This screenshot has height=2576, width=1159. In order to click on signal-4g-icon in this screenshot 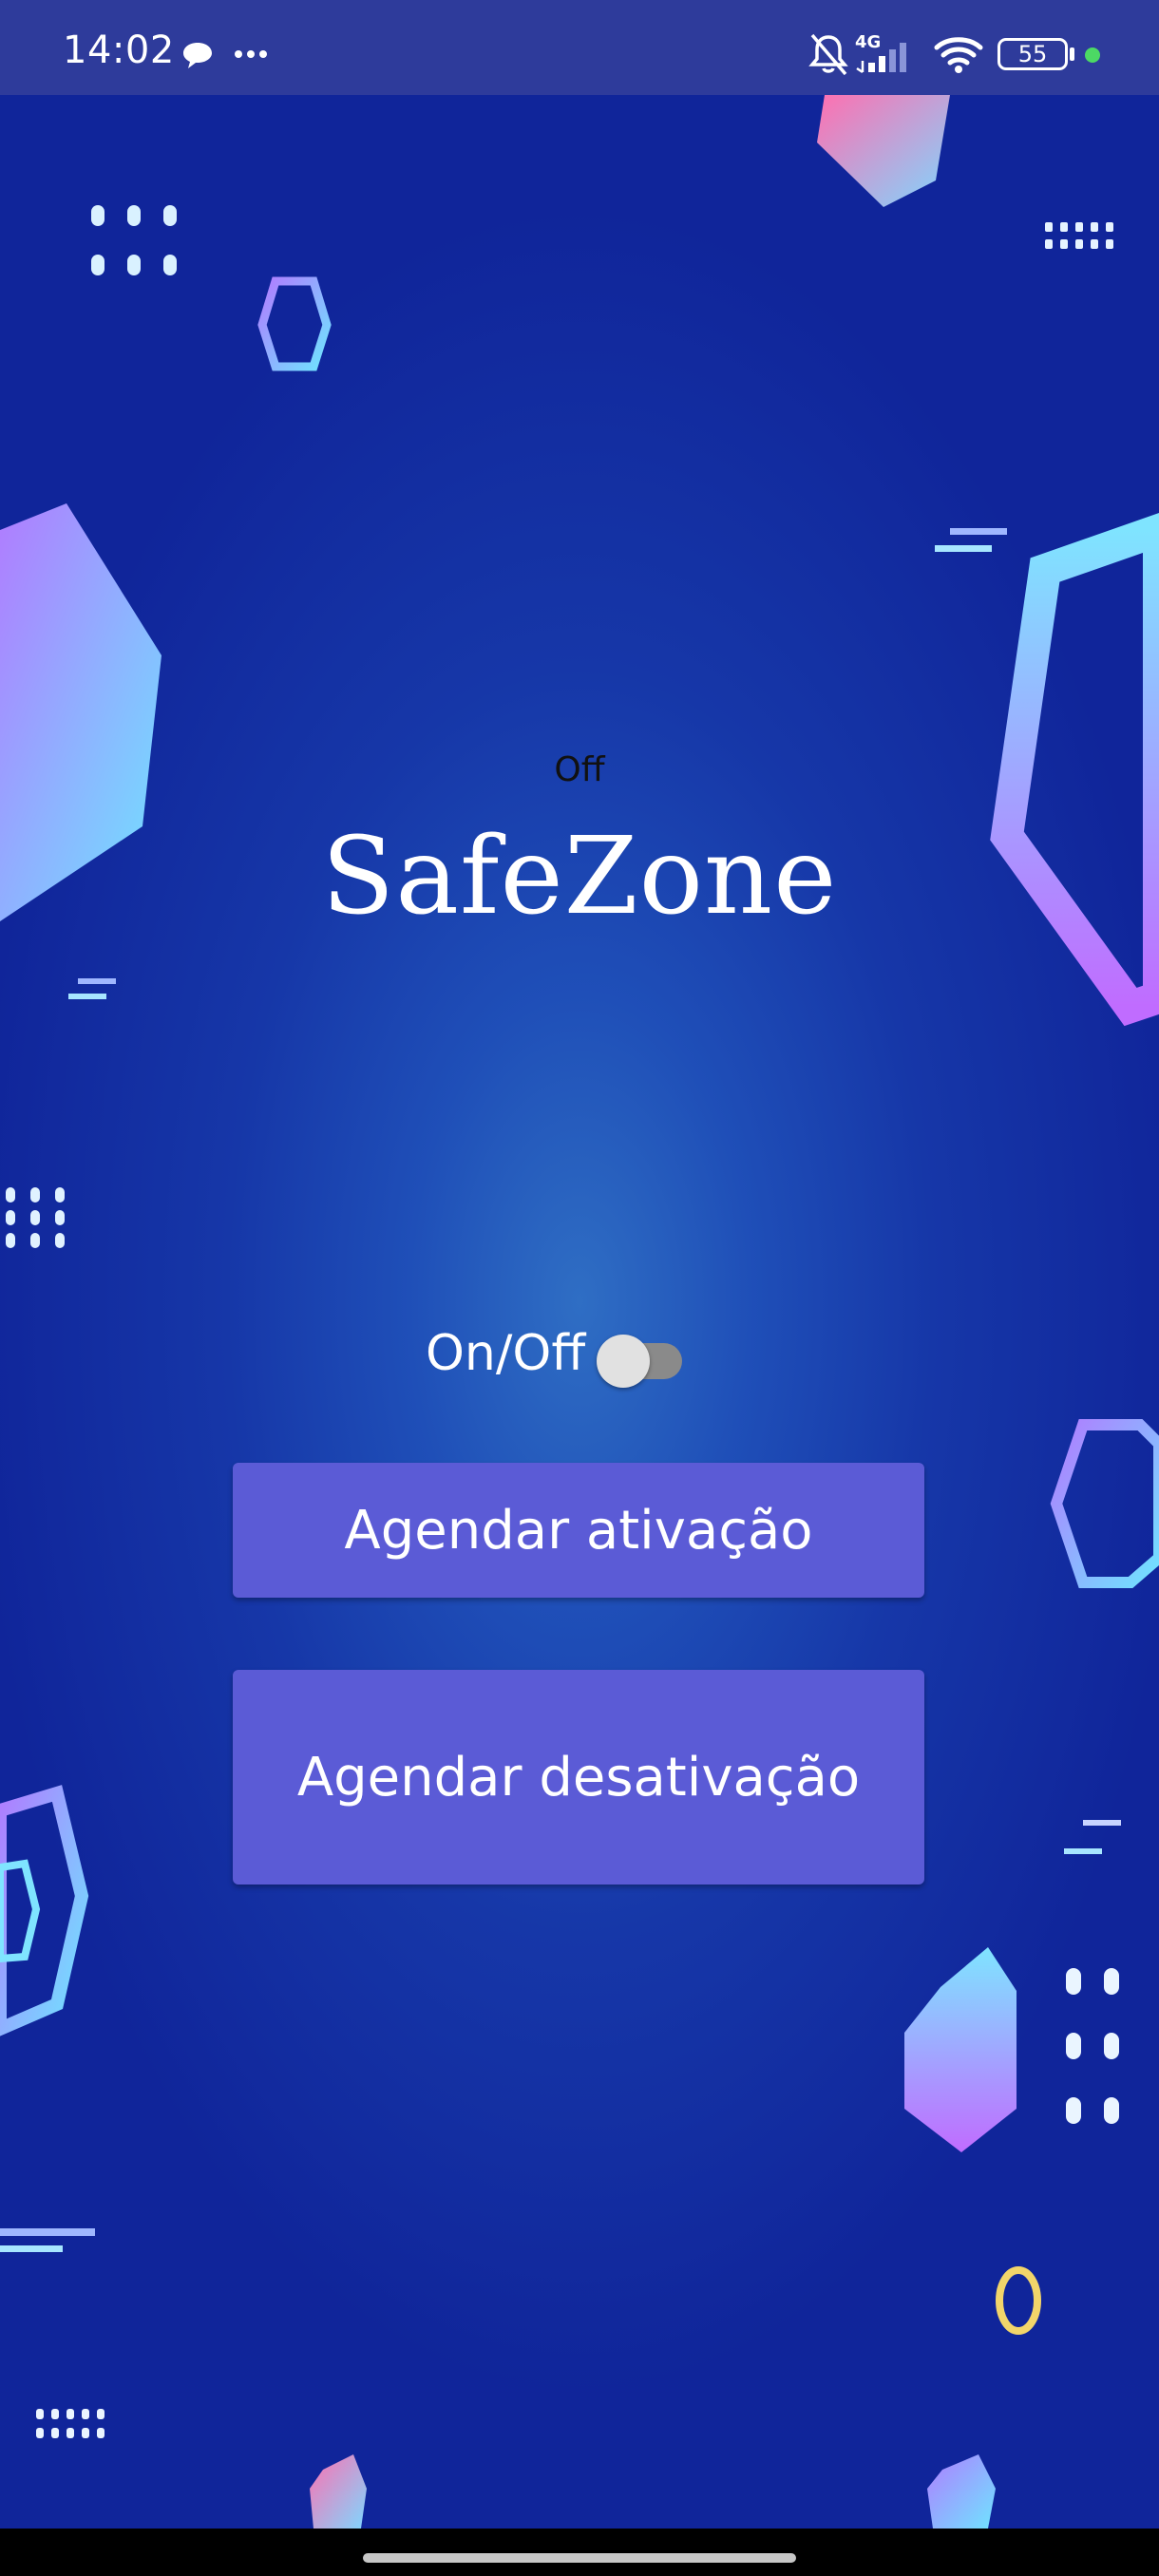, I will do `click(881, 58)`.